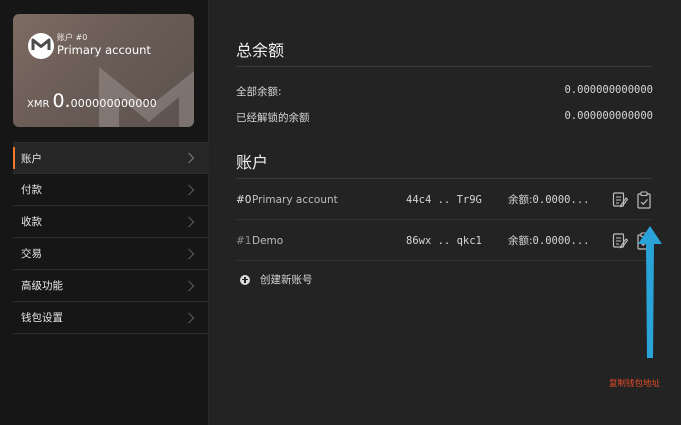 This screenshot has height=425, width=681. Describe the element at coordinates (113, 103) in the screenshot. I see `card-balance-dec: 000000000000` at that location.